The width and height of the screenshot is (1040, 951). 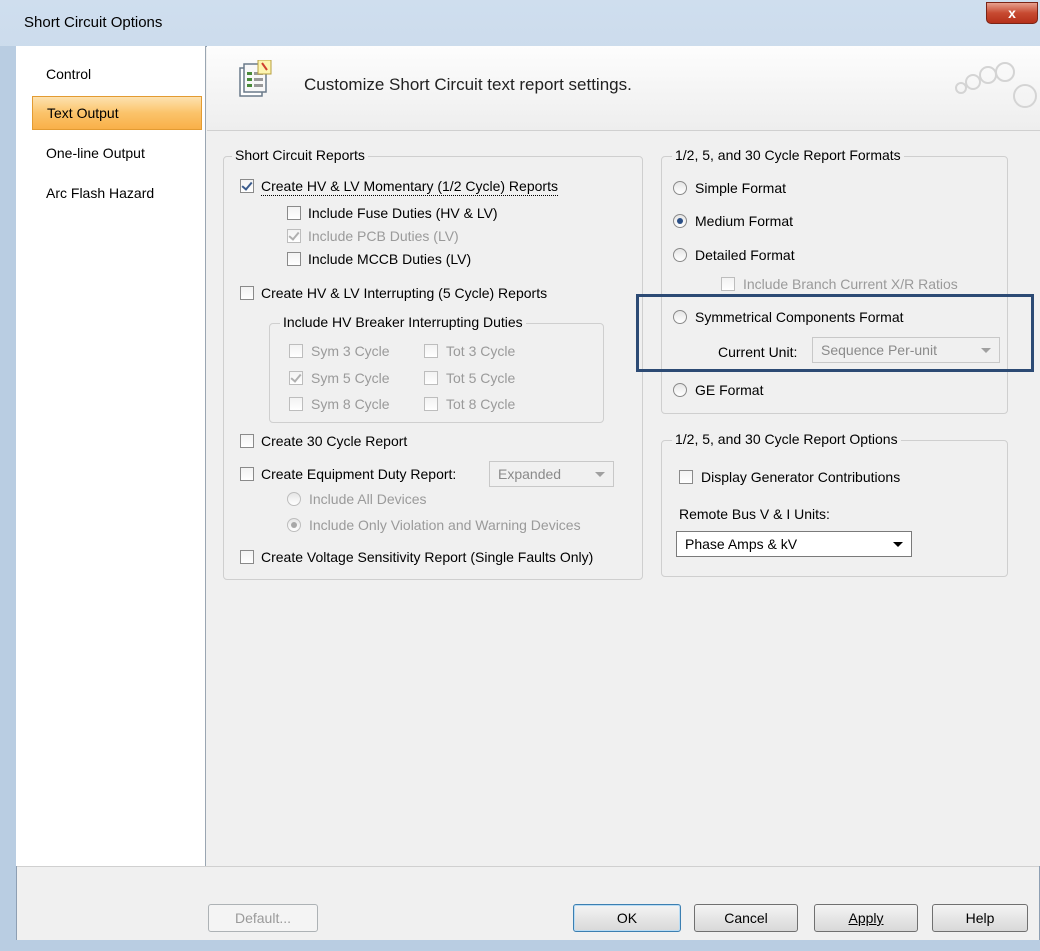 I want to click on help-button: Help, so click(x=980, y=918).